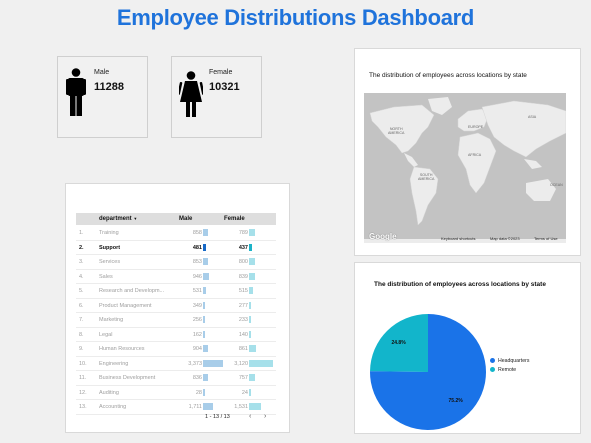 The height and width of the screenshot is (443, 591). What do you see at coordinates (109, 392) in the screenshot?
I see `row-department: Auditing` at bounding box center [109, 392].